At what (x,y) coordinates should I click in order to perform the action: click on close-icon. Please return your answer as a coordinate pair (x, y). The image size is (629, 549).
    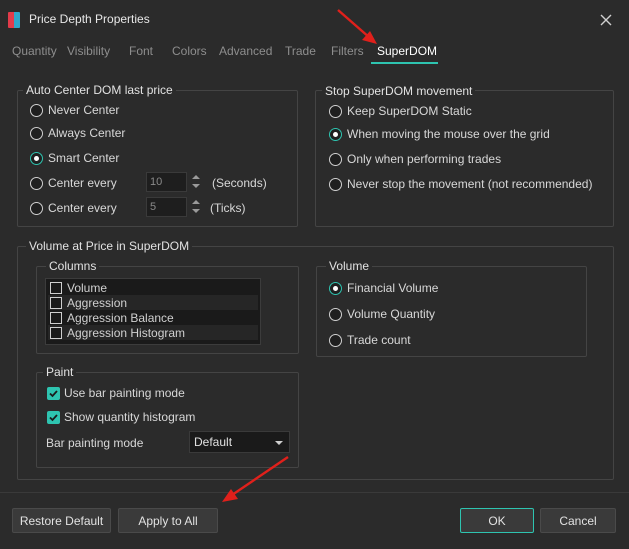
    Looking at the image, I should click on (606, 20).